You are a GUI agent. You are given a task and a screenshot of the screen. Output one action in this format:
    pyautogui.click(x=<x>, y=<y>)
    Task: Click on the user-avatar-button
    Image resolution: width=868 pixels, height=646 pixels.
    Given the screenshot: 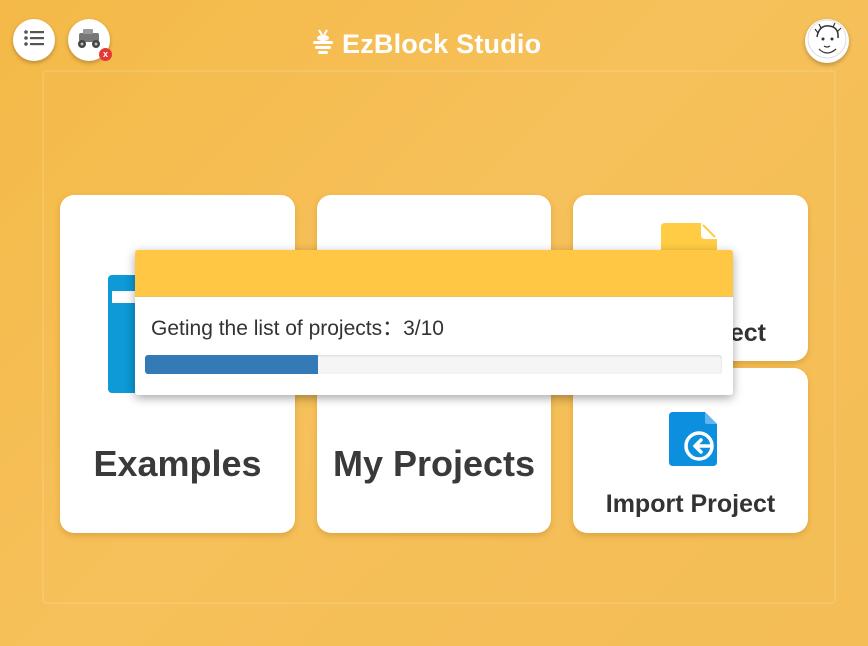 What is the action you would take?
    pyautogui.click(x=827, y=41)
    